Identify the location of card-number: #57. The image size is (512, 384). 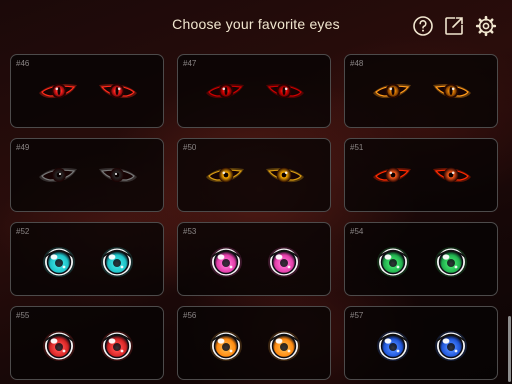
(357, 315).